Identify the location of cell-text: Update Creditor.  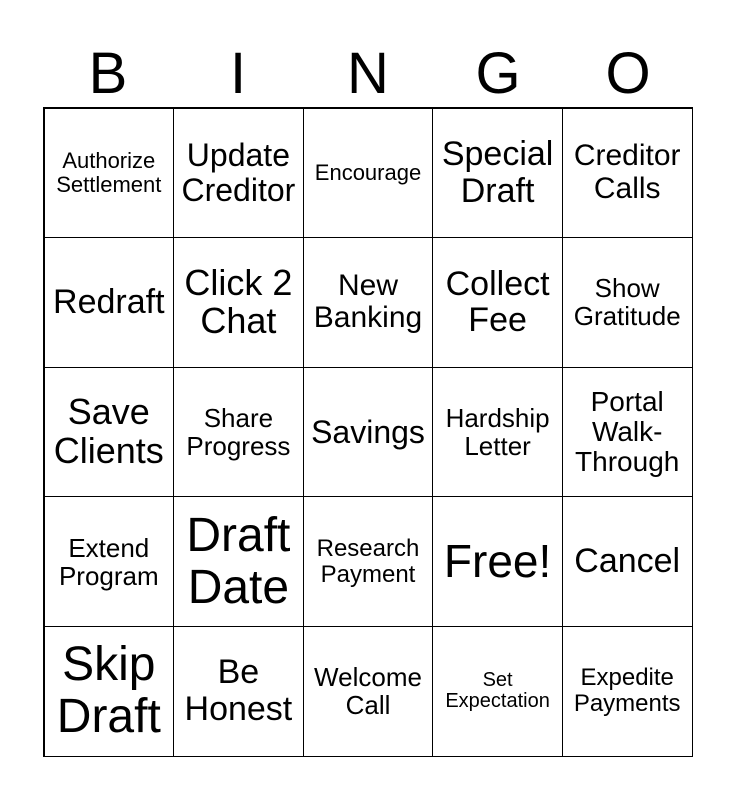
(238, 172).